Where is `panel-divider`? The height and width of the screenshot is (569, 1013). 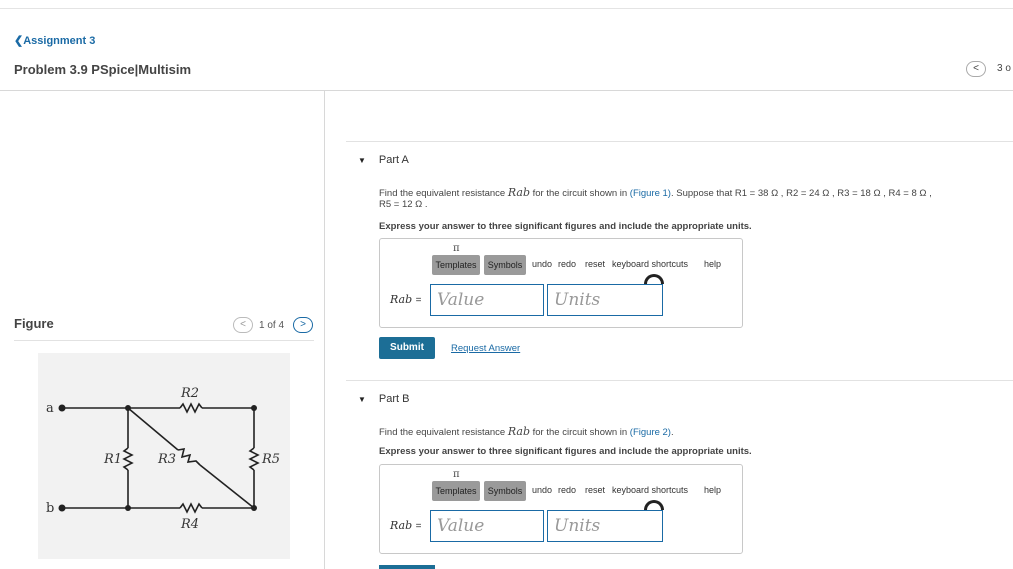 panel-divider is located at coordinates (324, 330).